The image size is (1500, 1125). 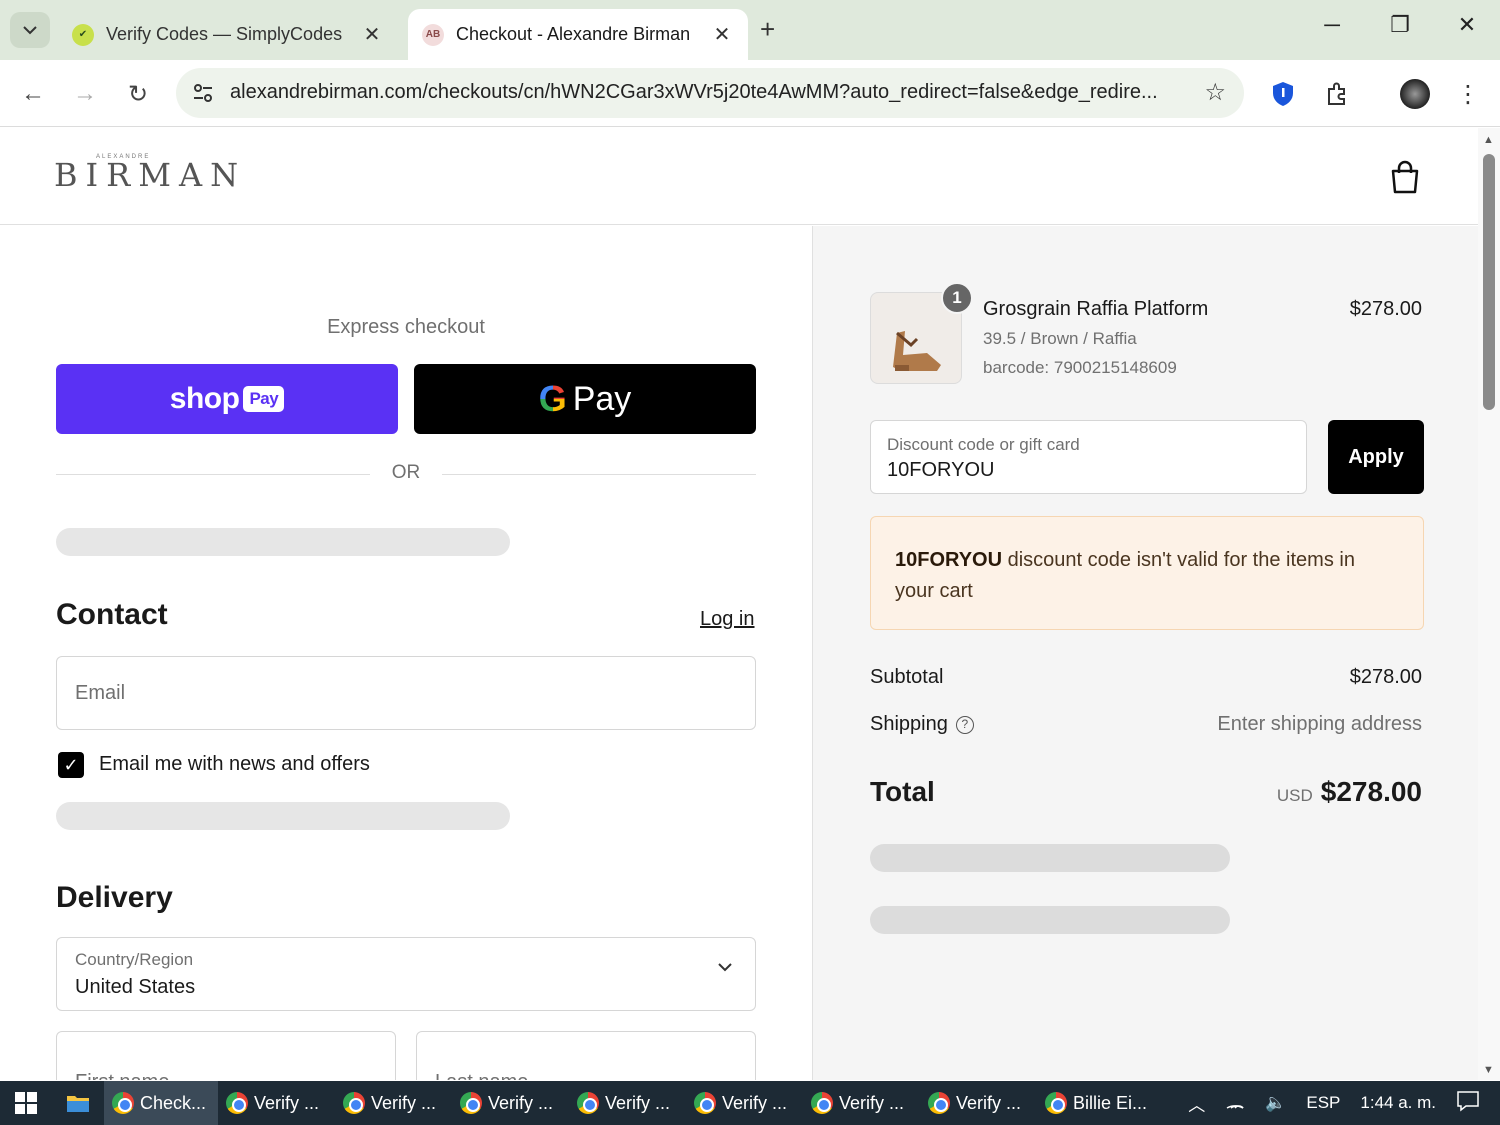 What do you see at coordinates (138, 94) in the screenshot?
I see `reload-icon: ↻` at bounding box center [138, 94].